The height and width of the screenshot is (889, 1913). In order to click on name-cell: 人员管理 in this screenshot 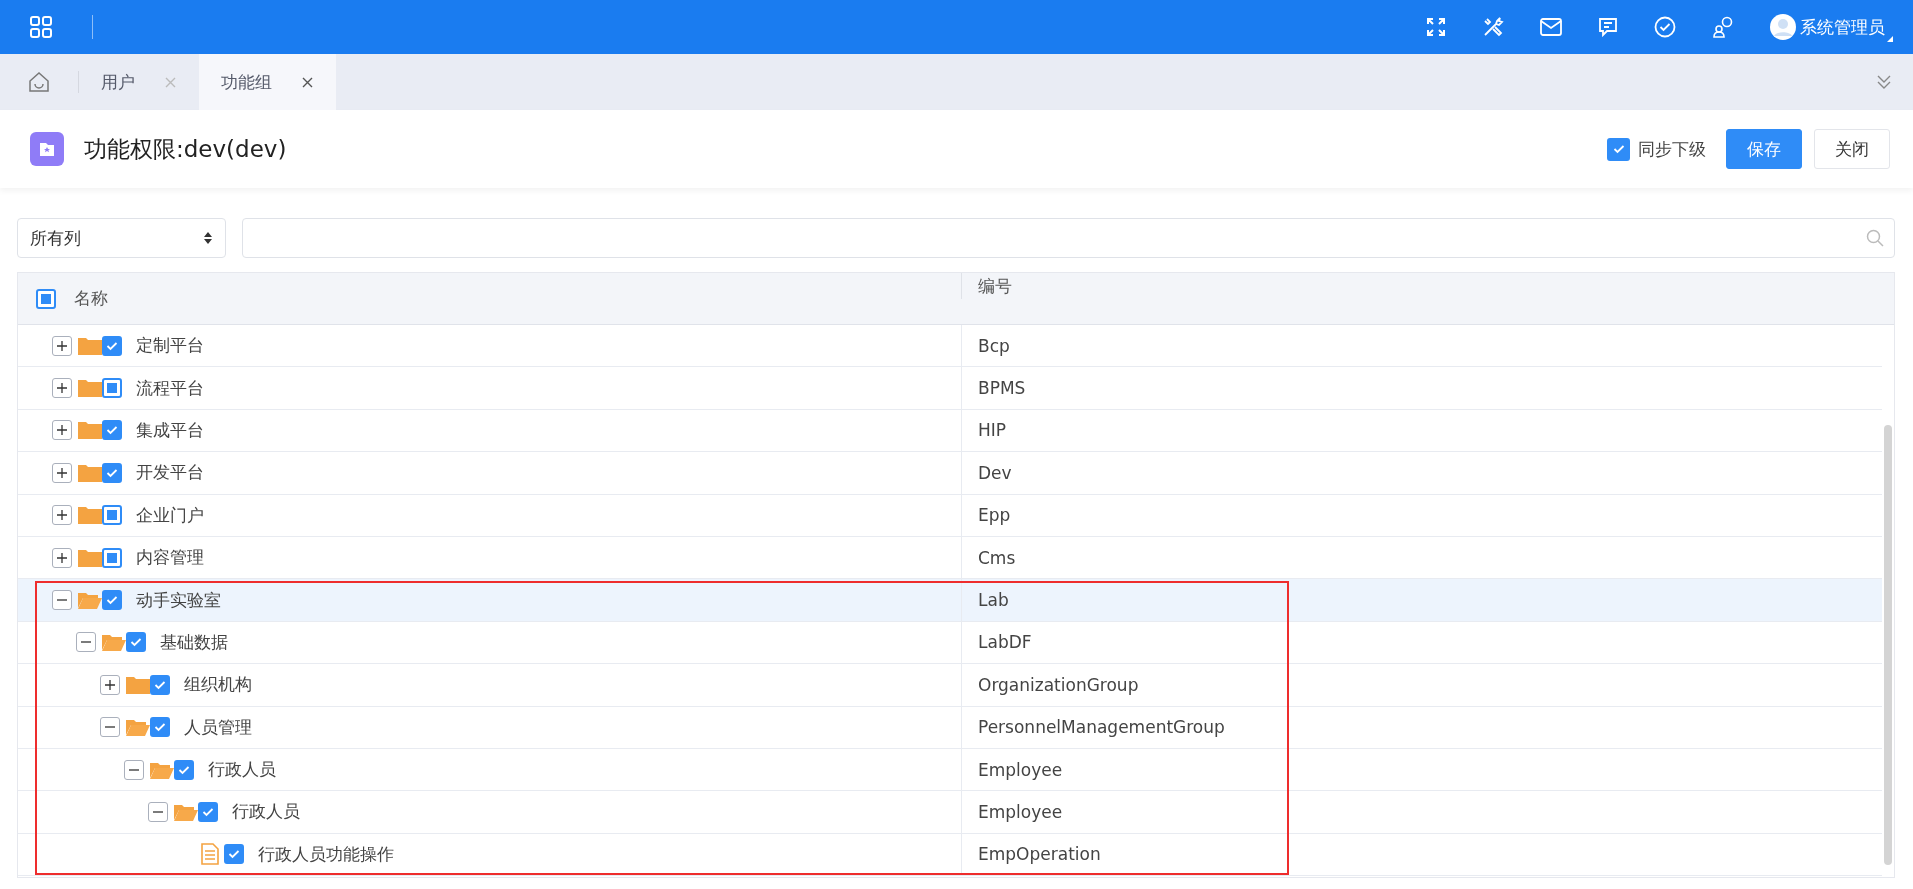, I will do `click(218, 727)`.